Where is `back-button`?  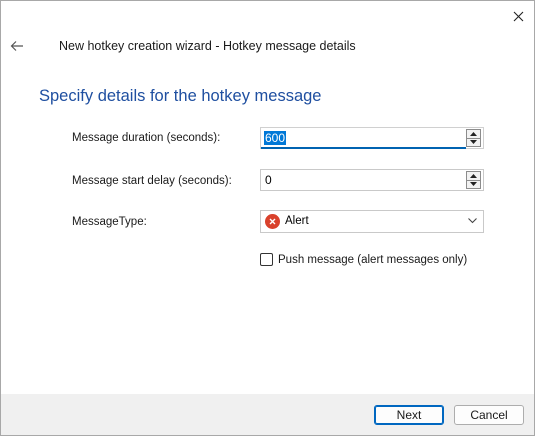
back-button is located at coordinates (17, 46).